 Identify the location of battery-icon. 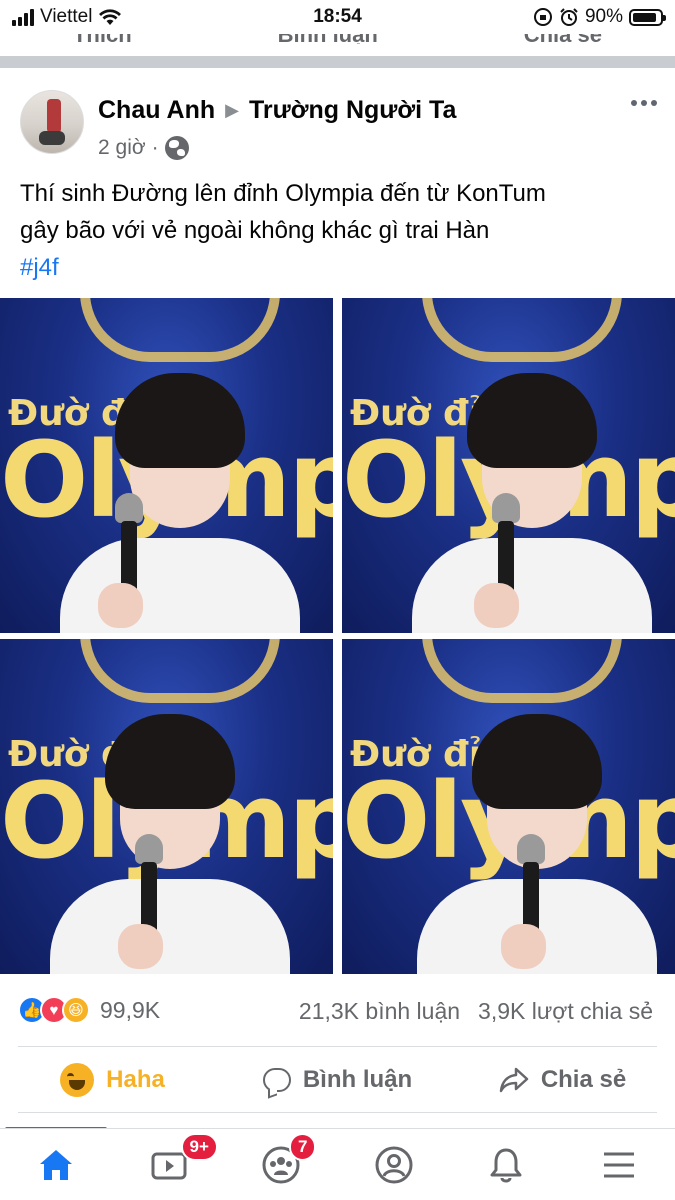
(647, 17).